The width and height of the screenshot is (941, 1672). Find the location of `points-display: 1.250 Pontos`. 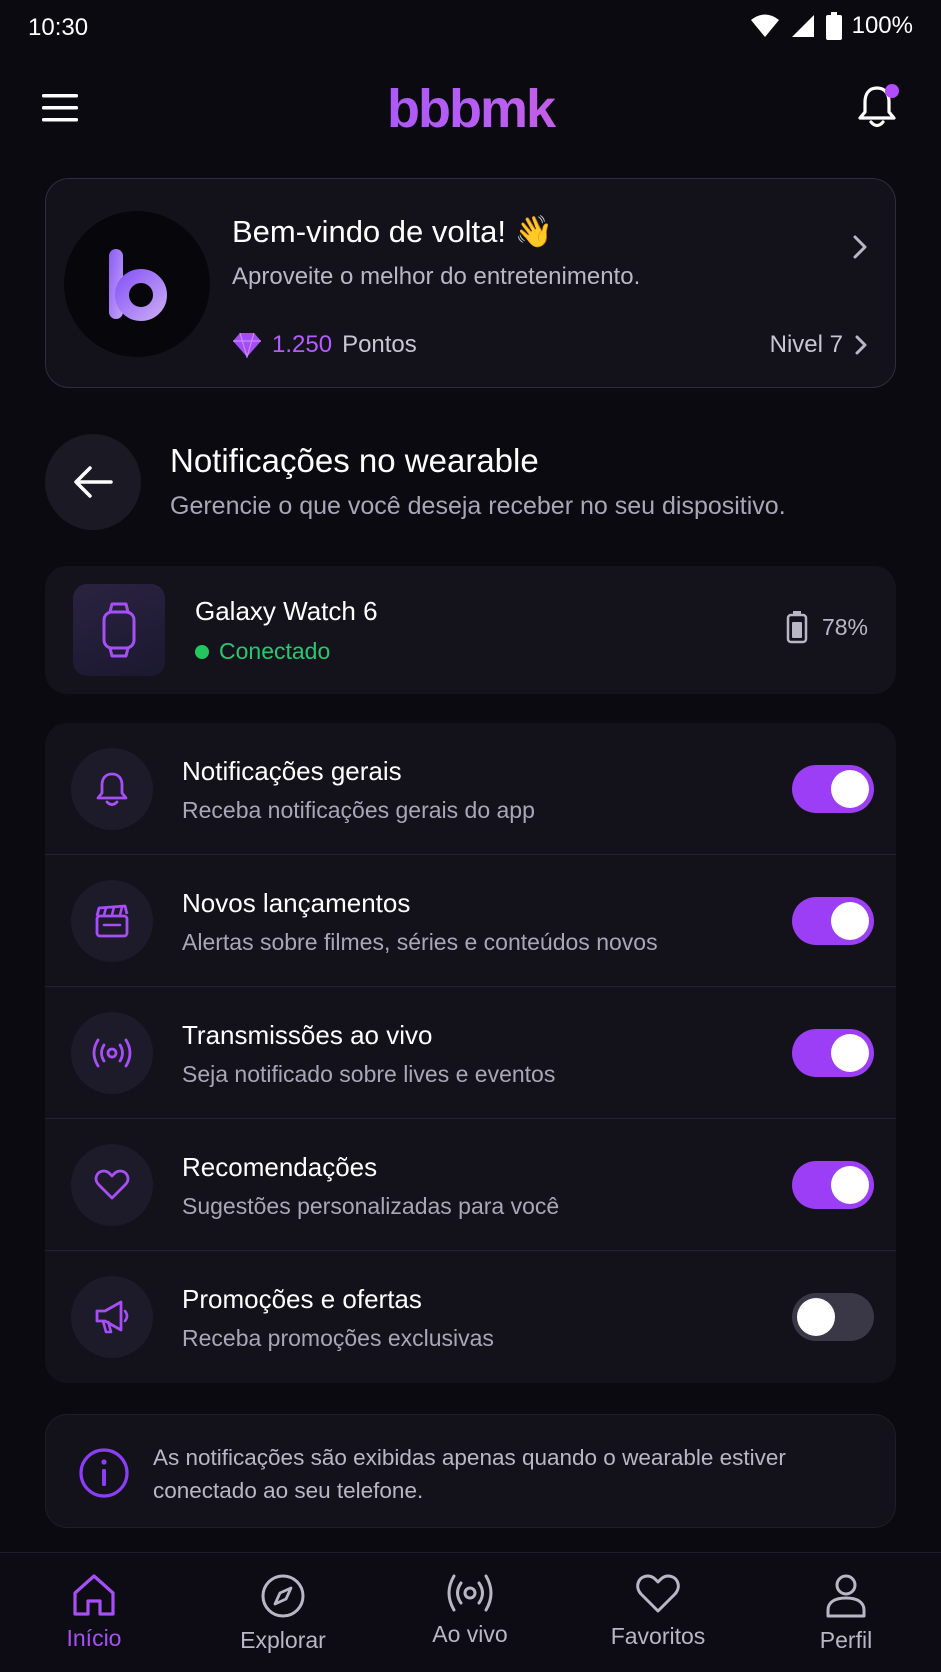

points-display: 1.250 Pontos is located at coordinates (324, 345).